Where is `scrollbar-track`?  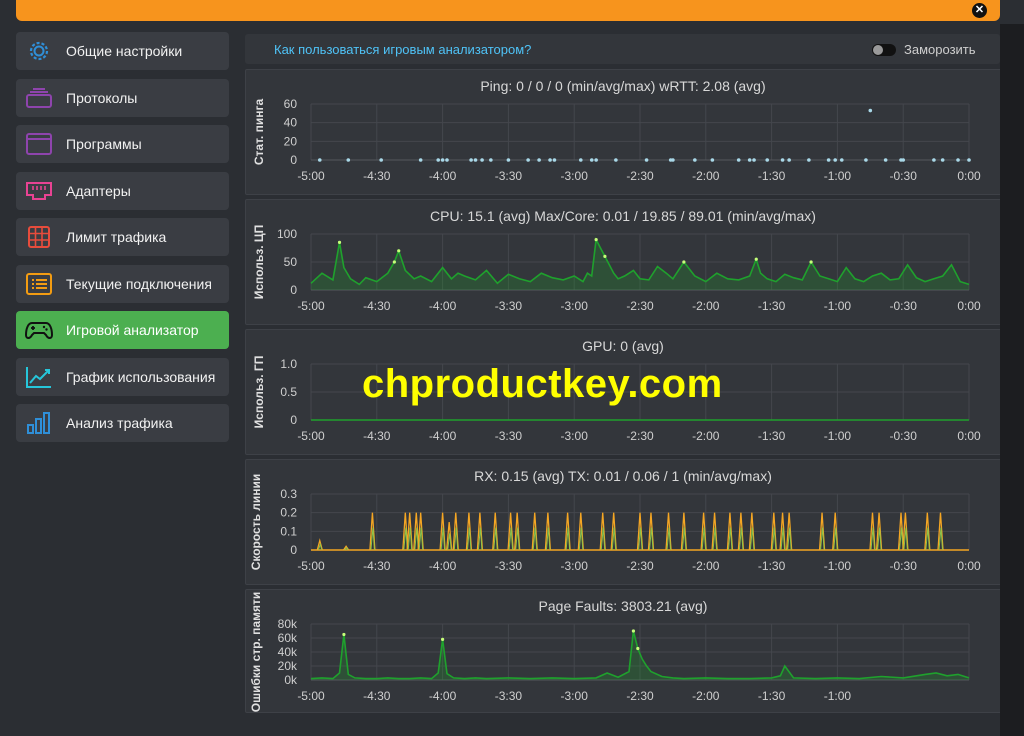 scrollbar-track is located at coordinates (1012, 380).